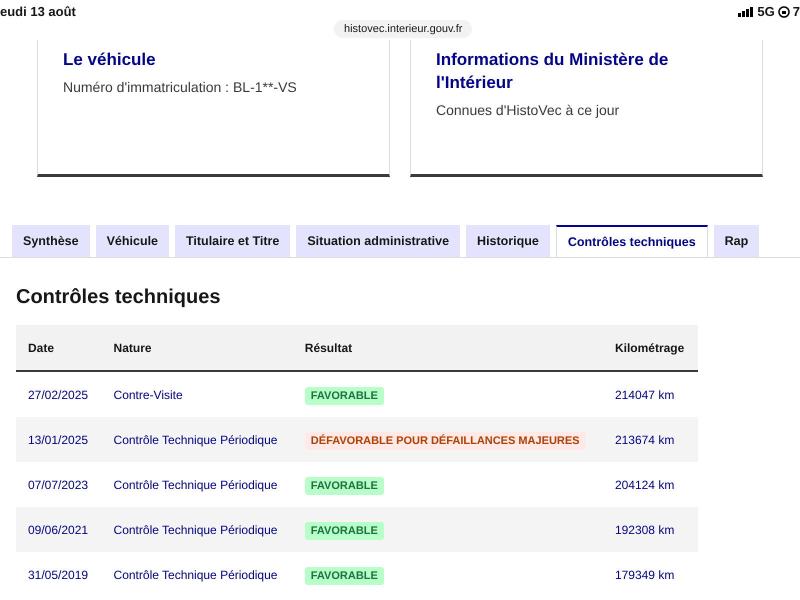 This screenshot has width=800, height=600. I want to click on column-header: Kilométrage, so click(650, 348).